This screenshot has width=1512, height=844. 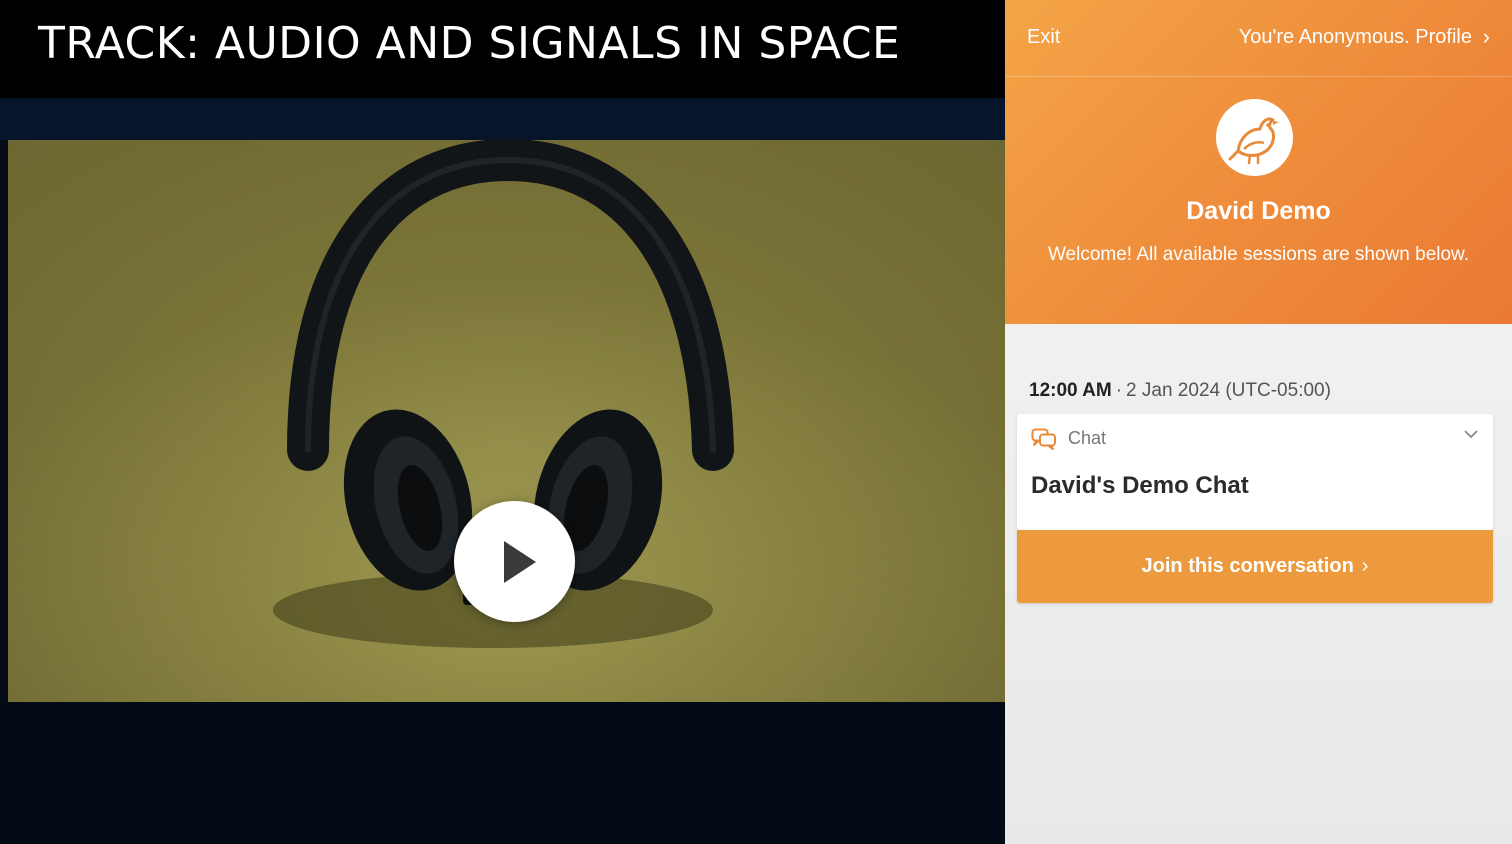 I want to click on user-name: David Demo, so click(x=1258, y=211).